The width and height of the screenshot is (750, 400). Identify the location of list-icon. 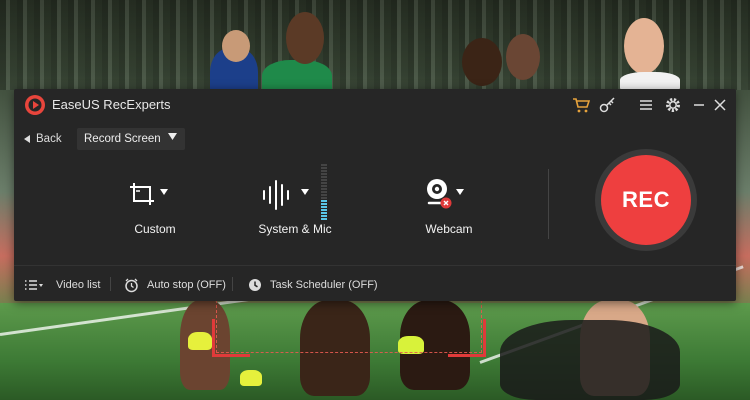
(34, 285).